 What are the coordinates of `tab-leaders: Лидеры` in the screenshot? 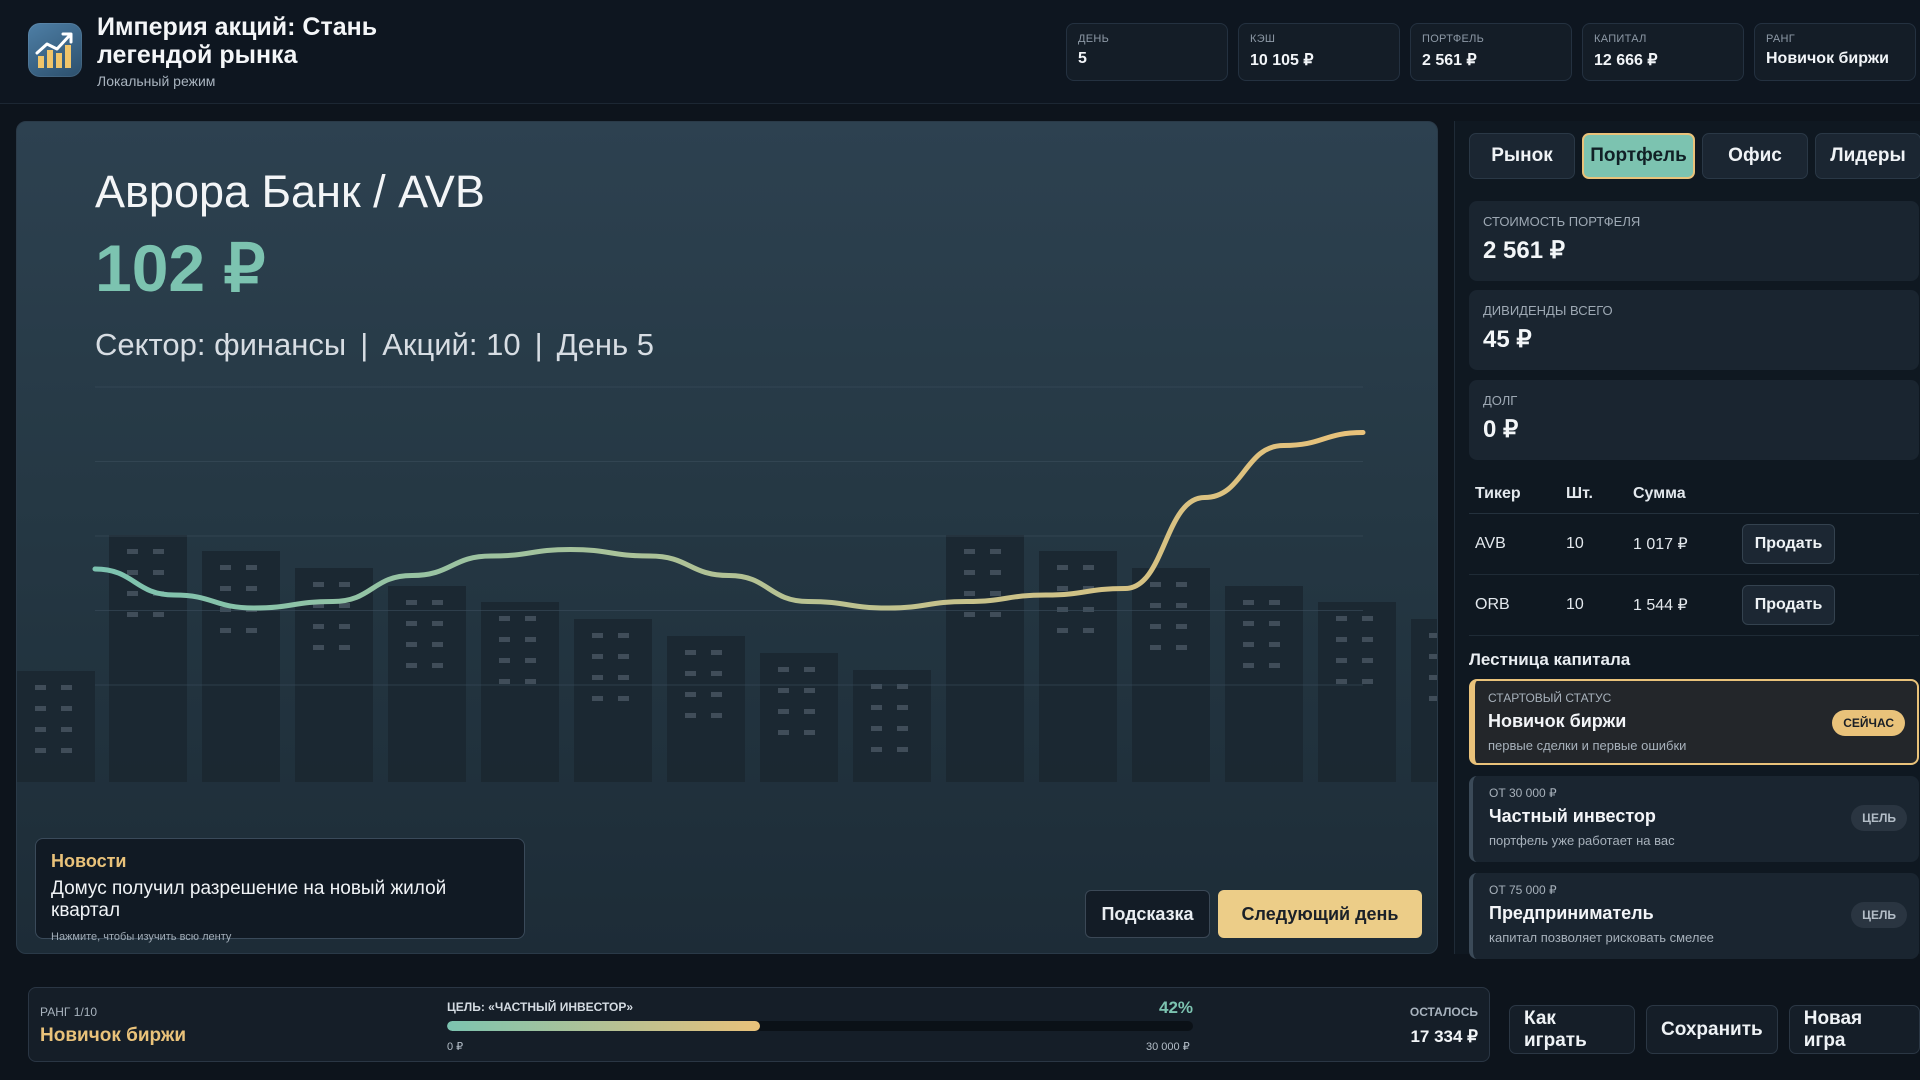 It's located at (1867, 156).